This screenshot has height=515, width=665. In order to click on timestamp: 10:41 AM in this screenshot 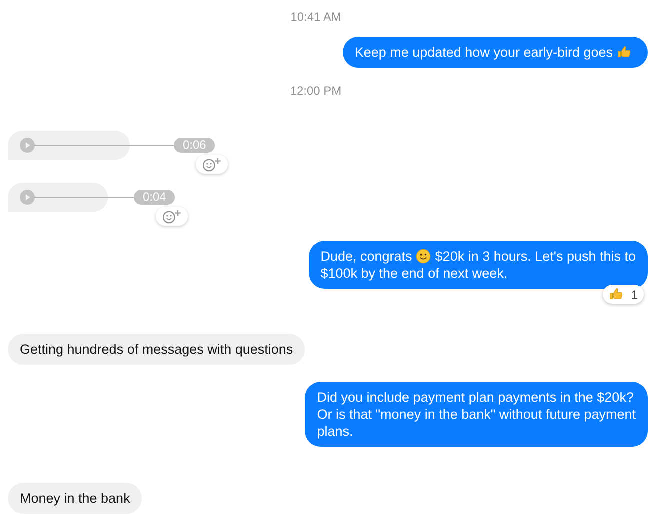, I will do `click(316, 17)`.